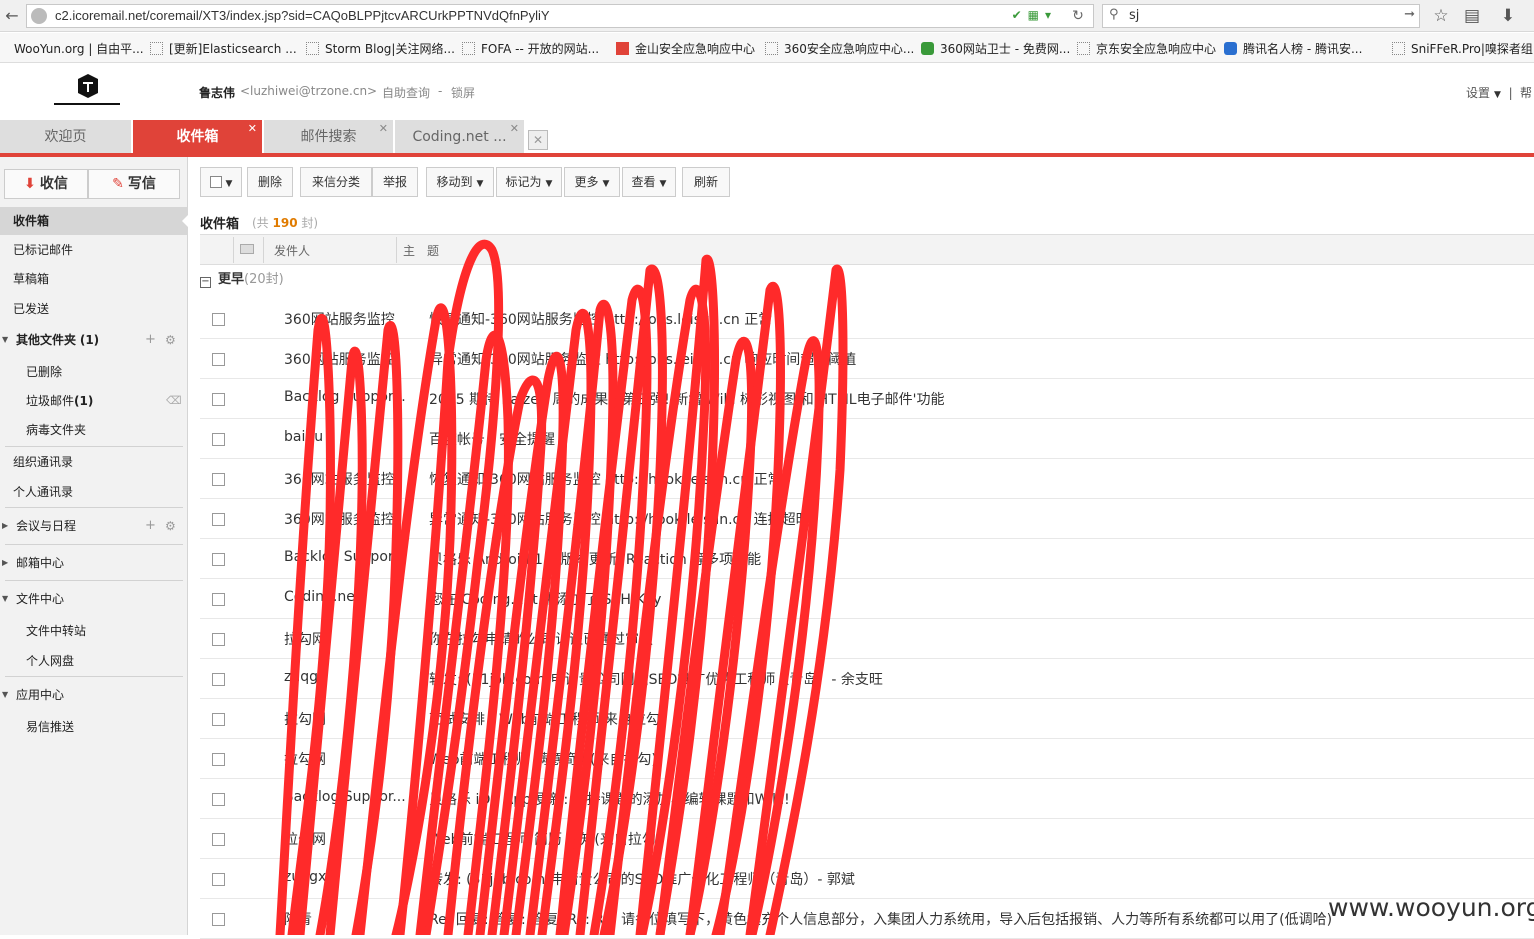 The image size is (1534, 939). I want to click on tab-inbox: 收件箱 ✕, so click(197, 137).